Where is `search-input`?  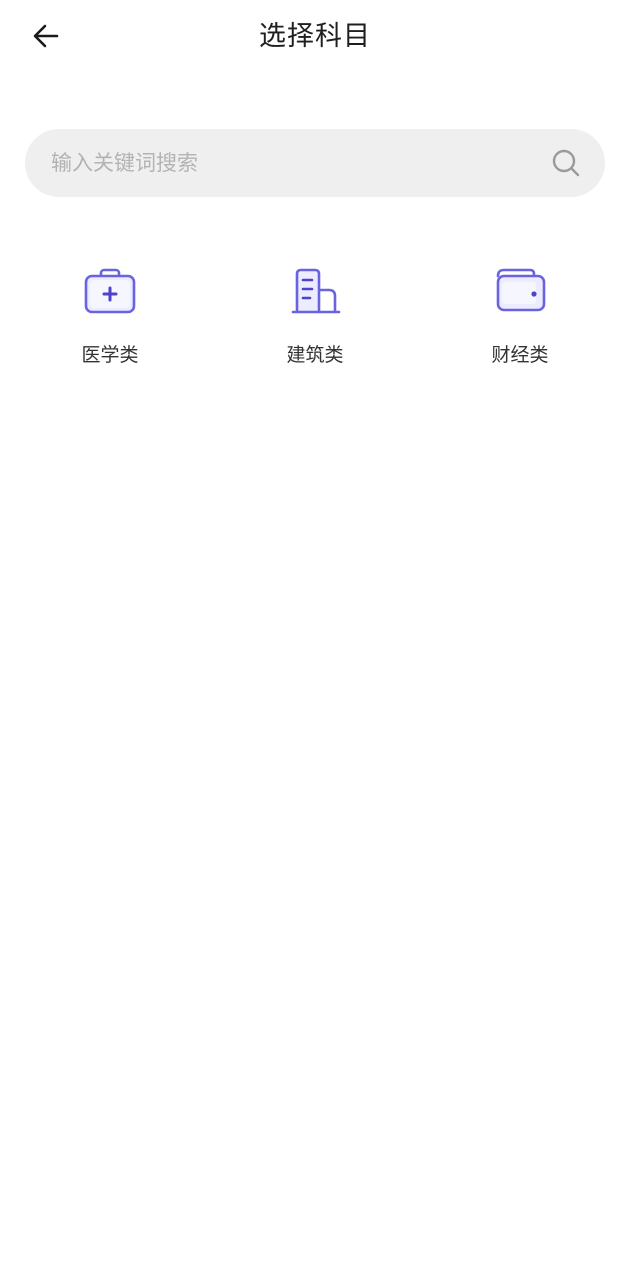
search-input is located at coordinates (291, 163).